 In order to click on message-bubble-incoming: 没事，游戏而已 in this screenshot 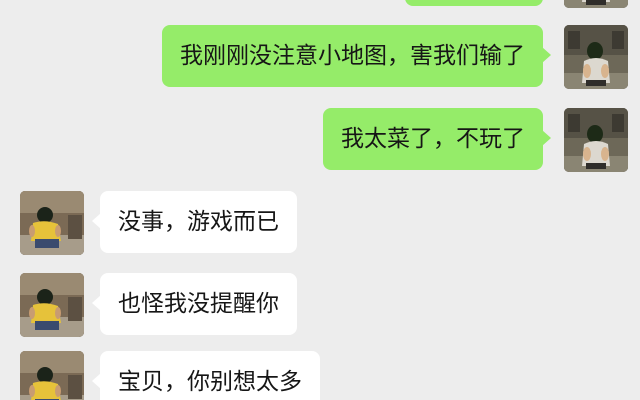, I will do `click(194, 222)`.